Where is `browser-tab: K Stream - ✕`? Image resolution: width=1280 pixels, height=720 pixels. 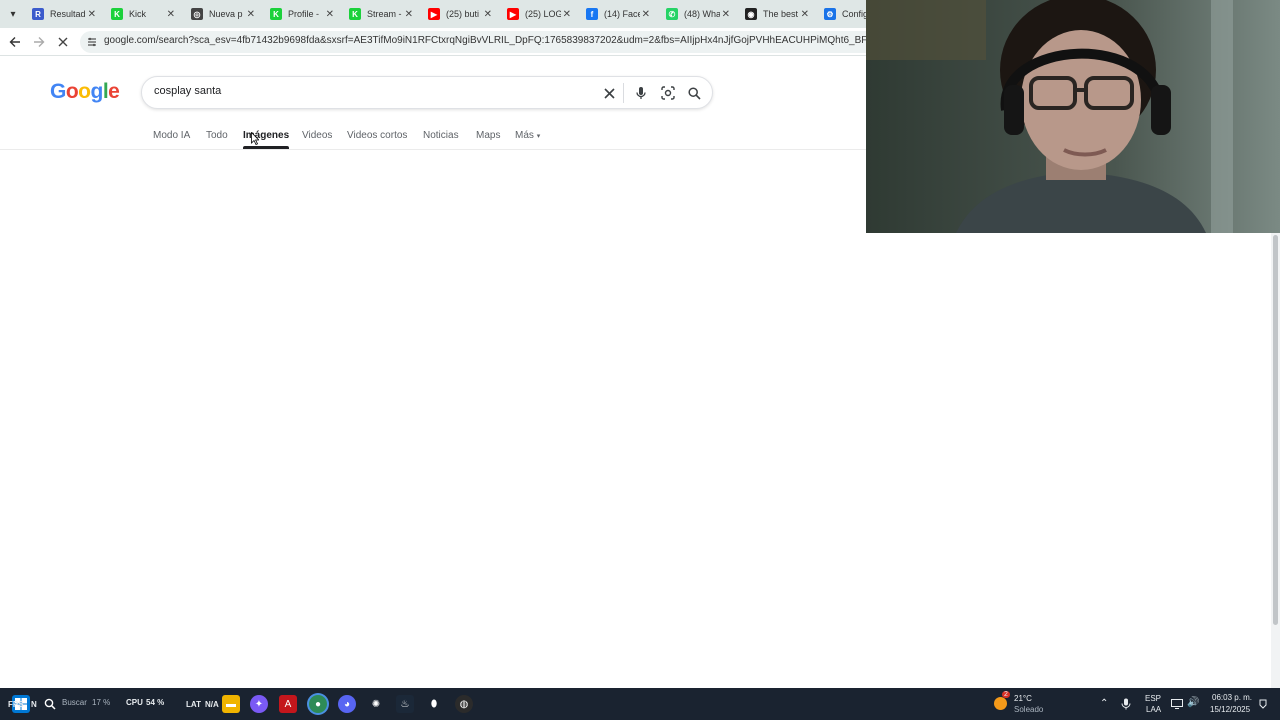 browser-tab: K Stream - ✕ is located at coordinates (381, 14).